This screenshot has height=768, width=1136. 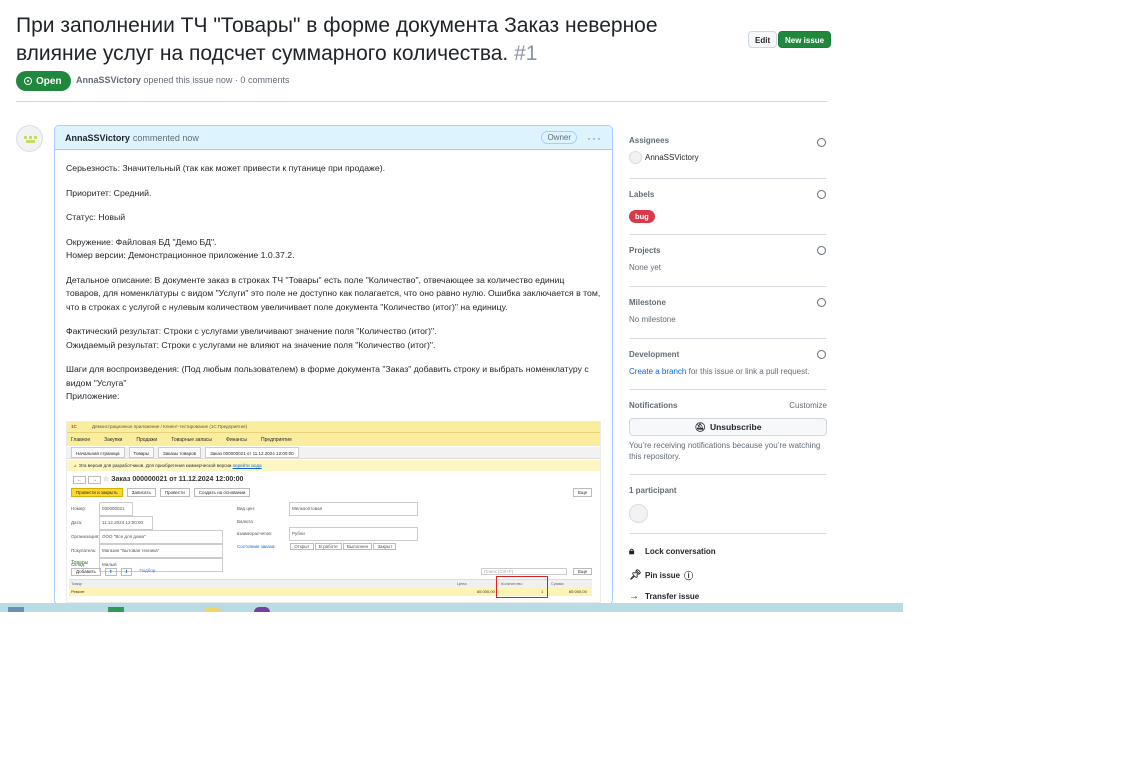 What do you see at coordinates (191, 439) in the screenshot?
I see `menu-stock: Товарные запасы` at bounding box center [191, 439].